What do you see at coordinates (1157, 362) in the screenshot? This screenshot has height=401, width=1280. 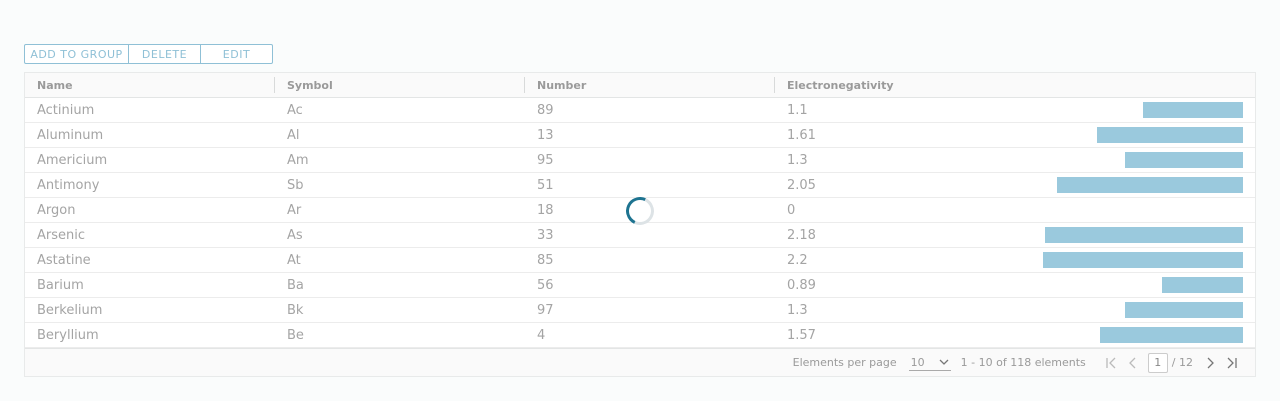 I see `current-page-input: 1` at bounding box center [1157, 362].